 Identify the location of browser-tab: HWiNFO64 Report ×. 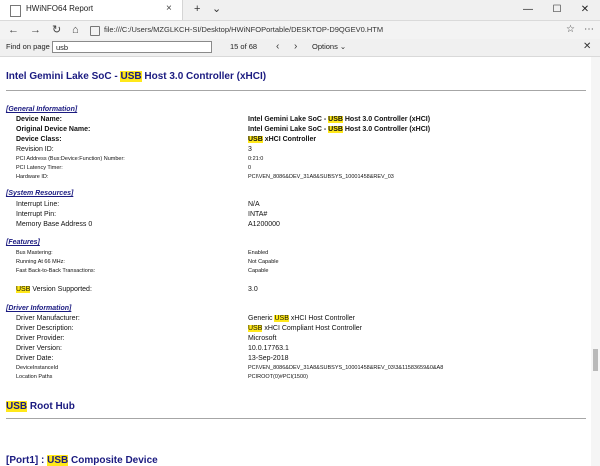
(91, 10).